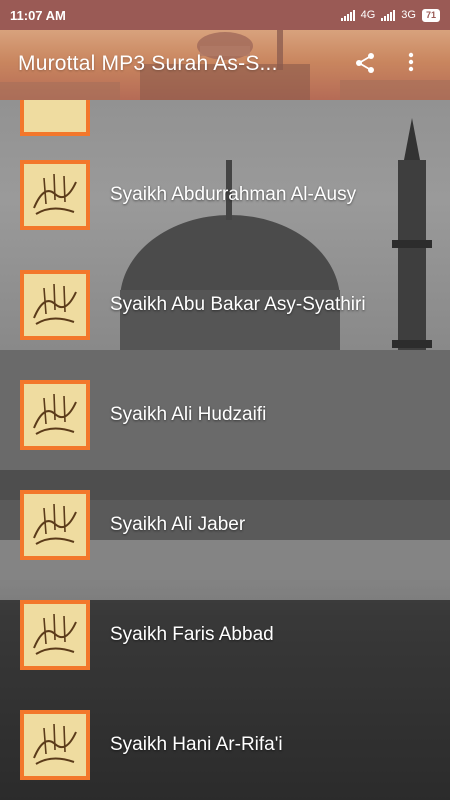 This screenshot has width=450, height=800. What do you see at coordinates (238, 304) in the screenshot?
I see `list-item-label: Syaikh Abu Bakar Asy-Syathiri` at bounding box center [238, 304].